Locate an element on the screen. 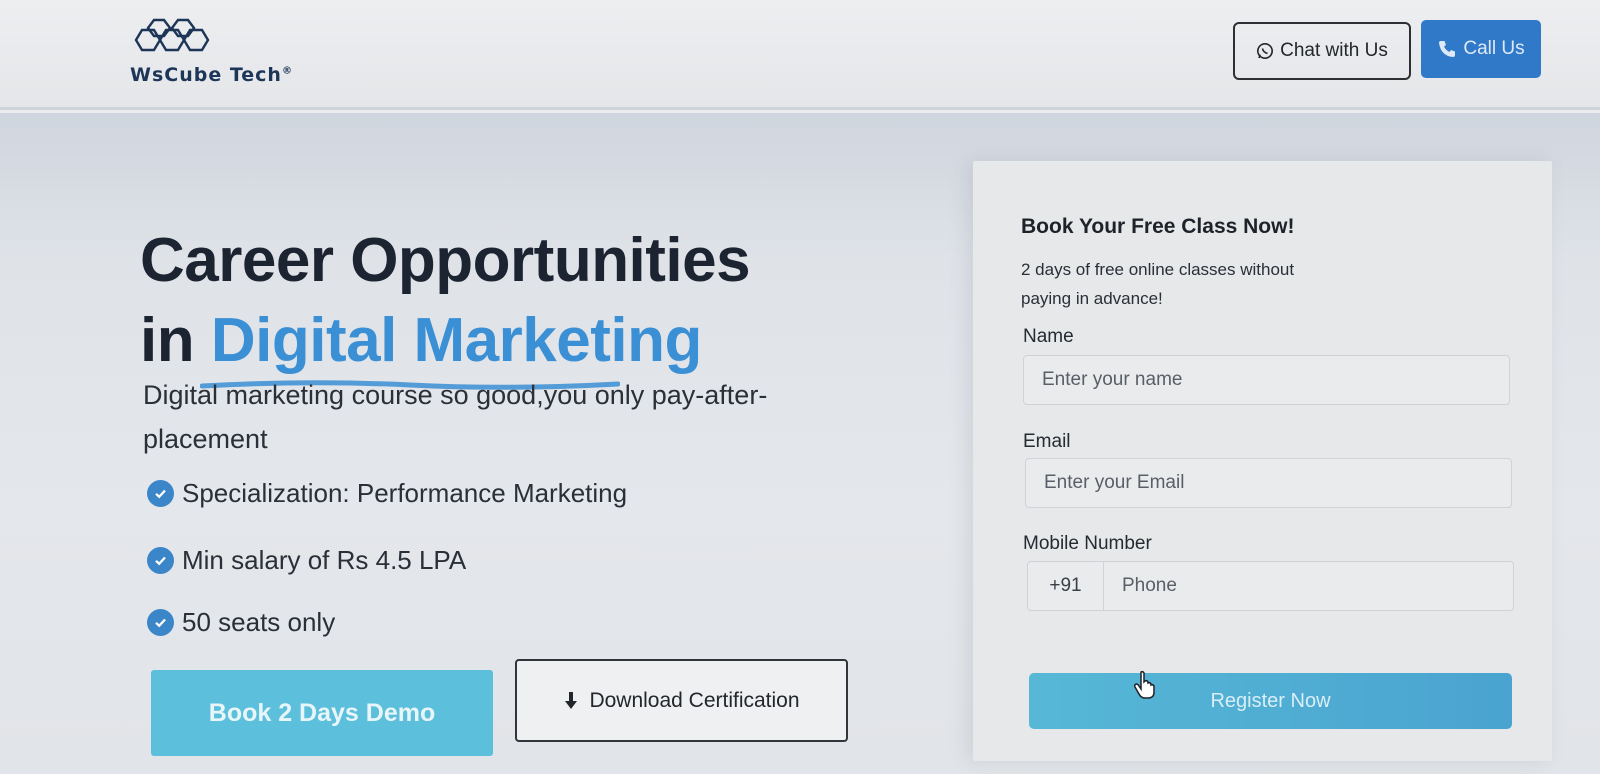  feature-item: 50 seats only is located at coordinates (241, 622).